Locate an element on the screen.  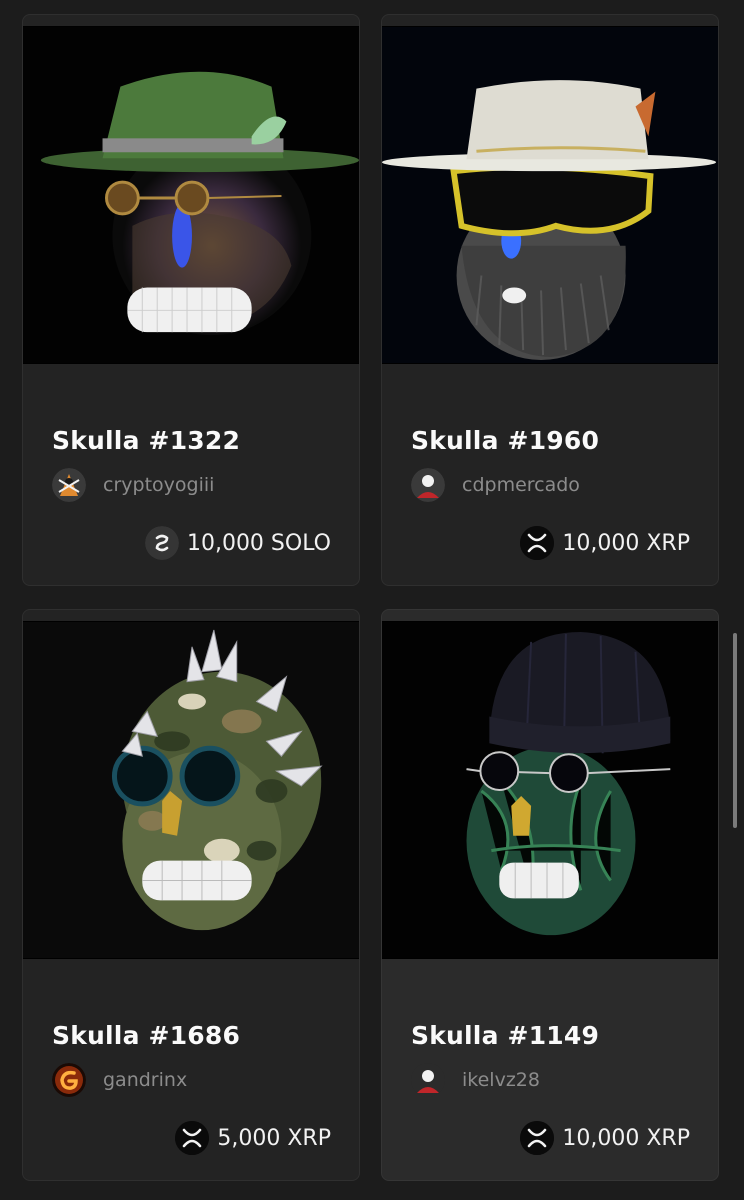
price-tag: 10,000 SOLO is located at coordinates (237, 543).